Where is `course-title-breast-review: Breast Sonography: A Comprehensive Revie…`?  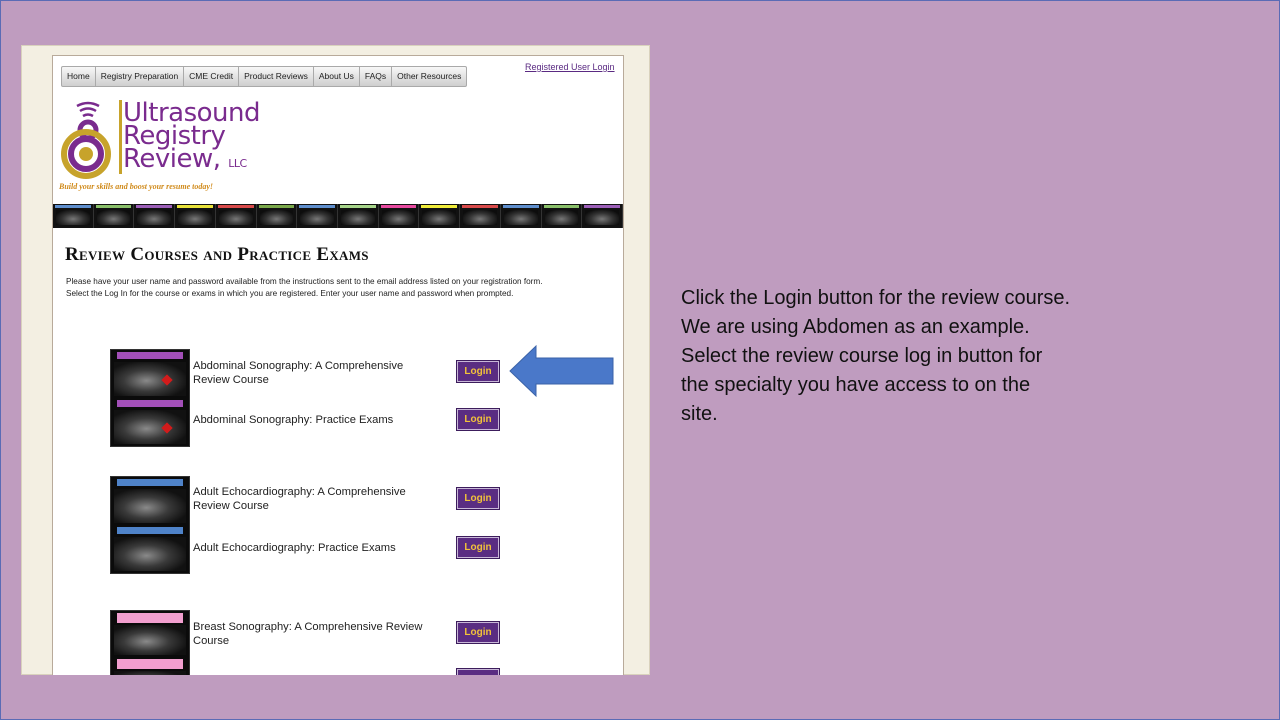 course-title-breast-review: Breast Sonography: A Comprehensive Revie… is located at coordinates (308, 634).